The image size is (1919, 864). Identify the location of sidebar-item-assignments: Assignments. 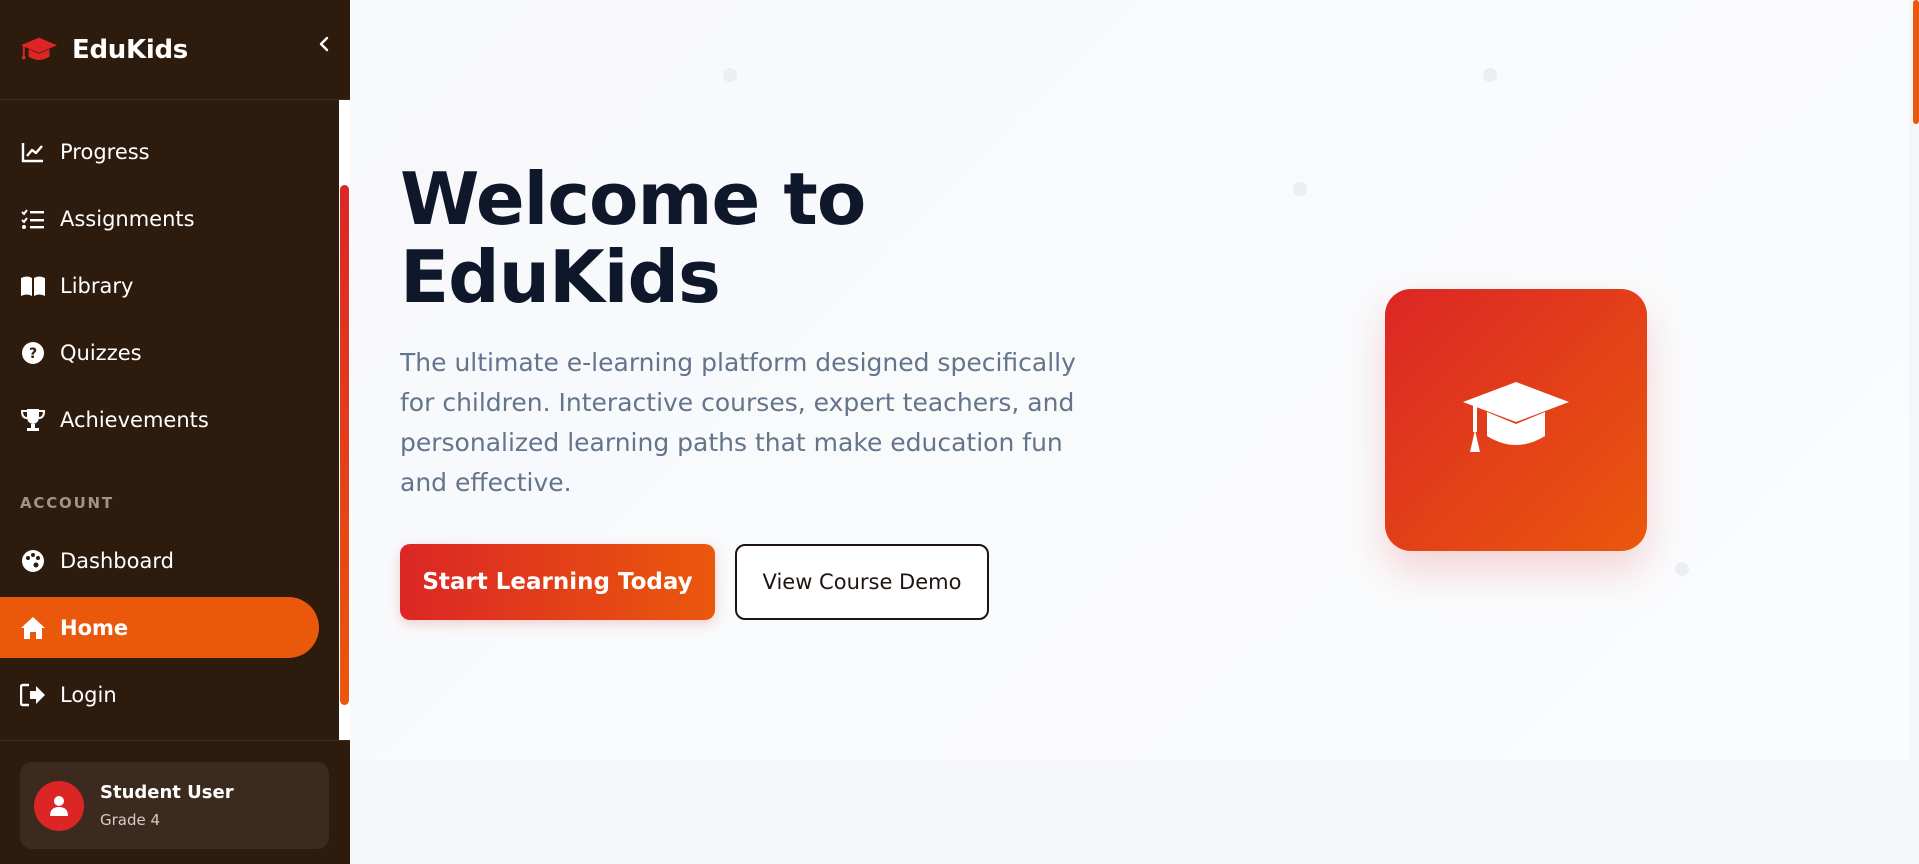
(159, 218).